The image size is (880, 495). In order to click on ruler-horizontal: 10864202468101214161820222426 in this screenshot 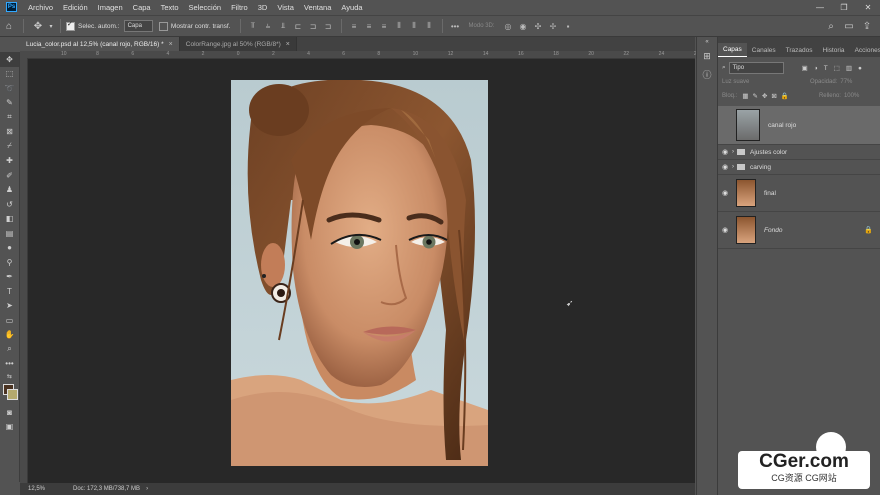, I will do `click(363, 55)`.